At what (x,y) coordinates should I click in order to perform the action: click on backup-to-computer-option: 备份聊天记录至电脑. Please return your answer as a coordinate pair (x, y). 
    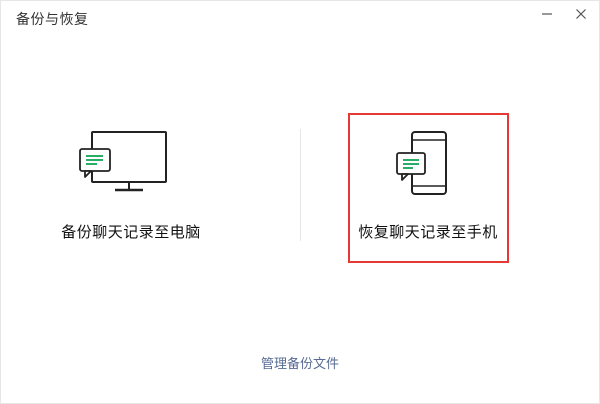
    Looking at the image, I should click on (131, 188).